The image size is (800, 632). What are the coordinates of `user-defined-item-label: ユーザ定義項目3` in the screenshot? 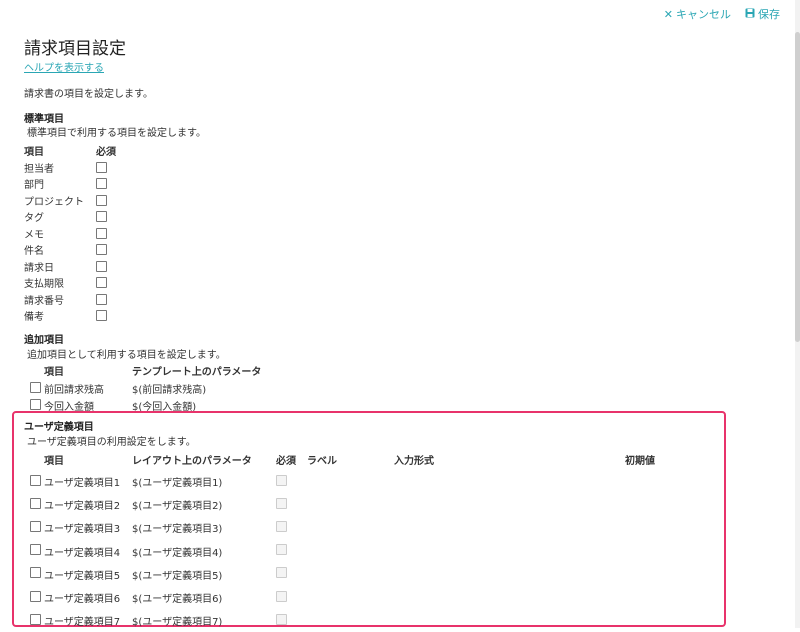 It's located at (82, 530).